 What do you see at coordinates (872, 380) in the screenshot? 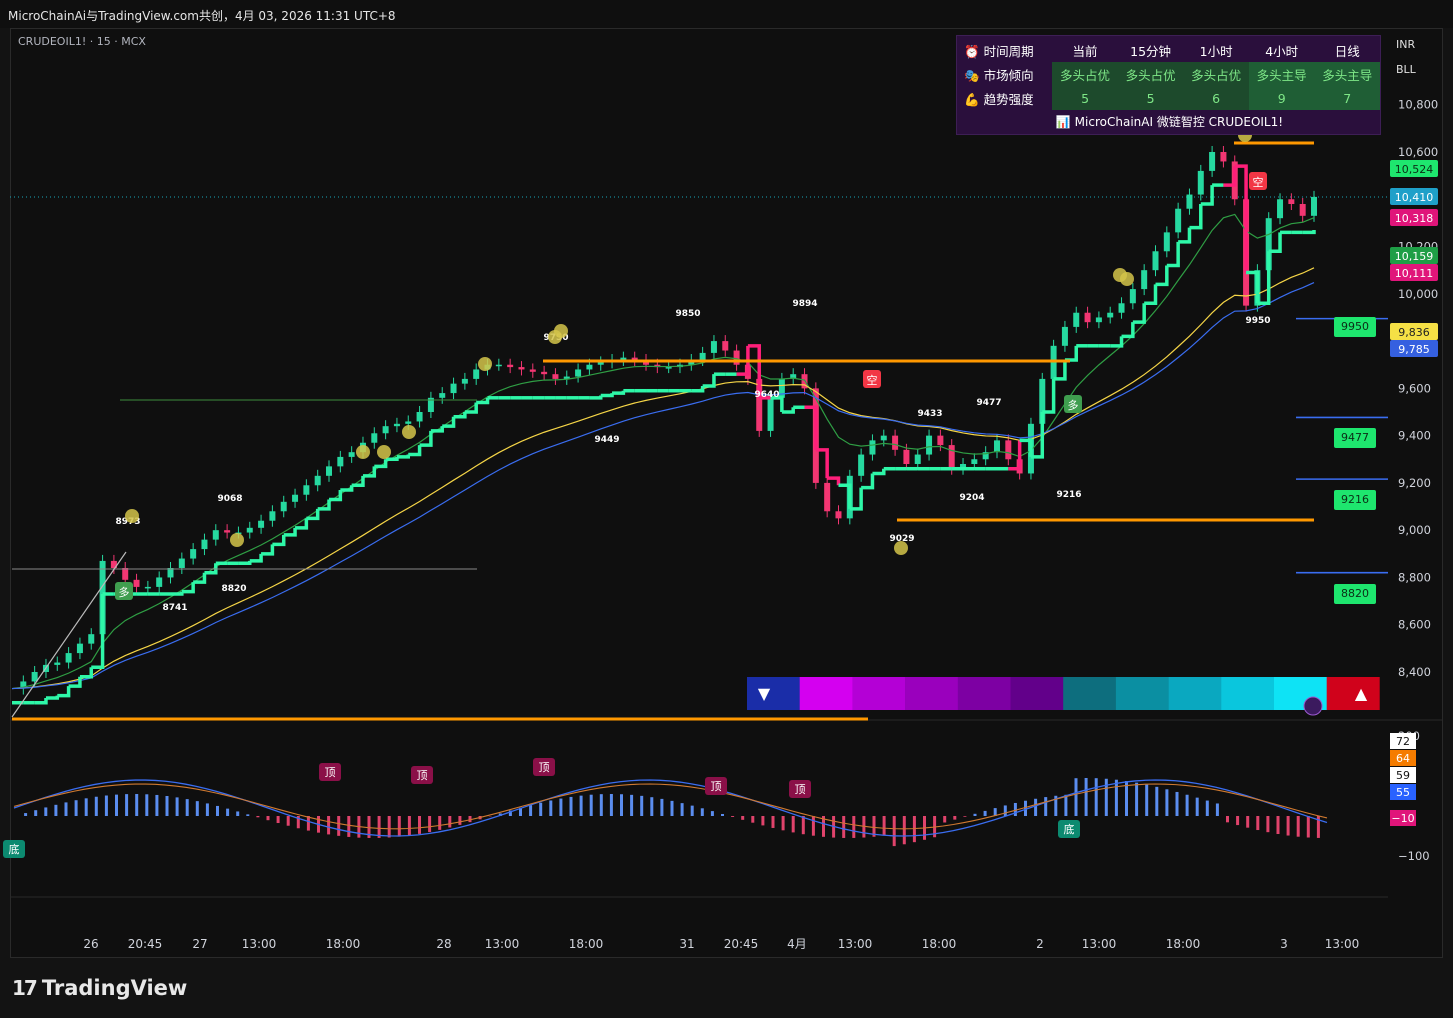
I see `signal-label: 空` at bounding box center [872, 380].